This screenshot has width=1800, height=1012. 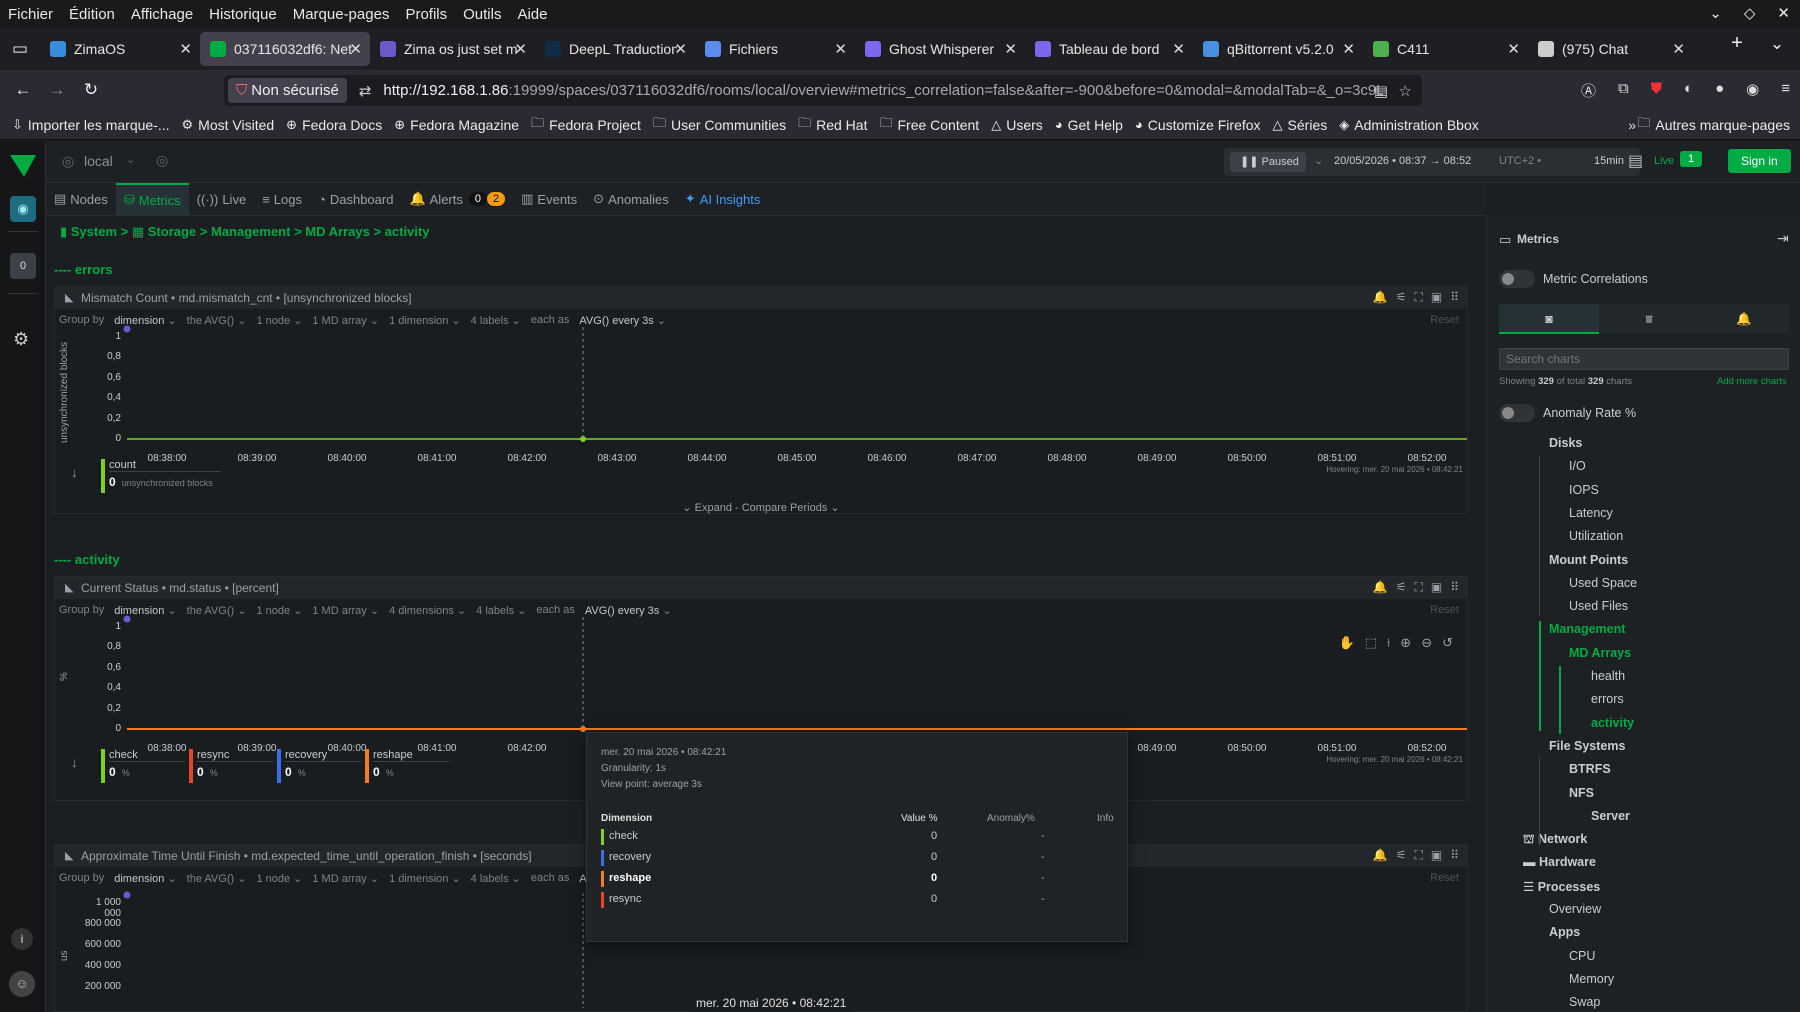 I want to click on browser-tab: qBittorrent v5.2.0 ✕, so click(x=1278, y=49).